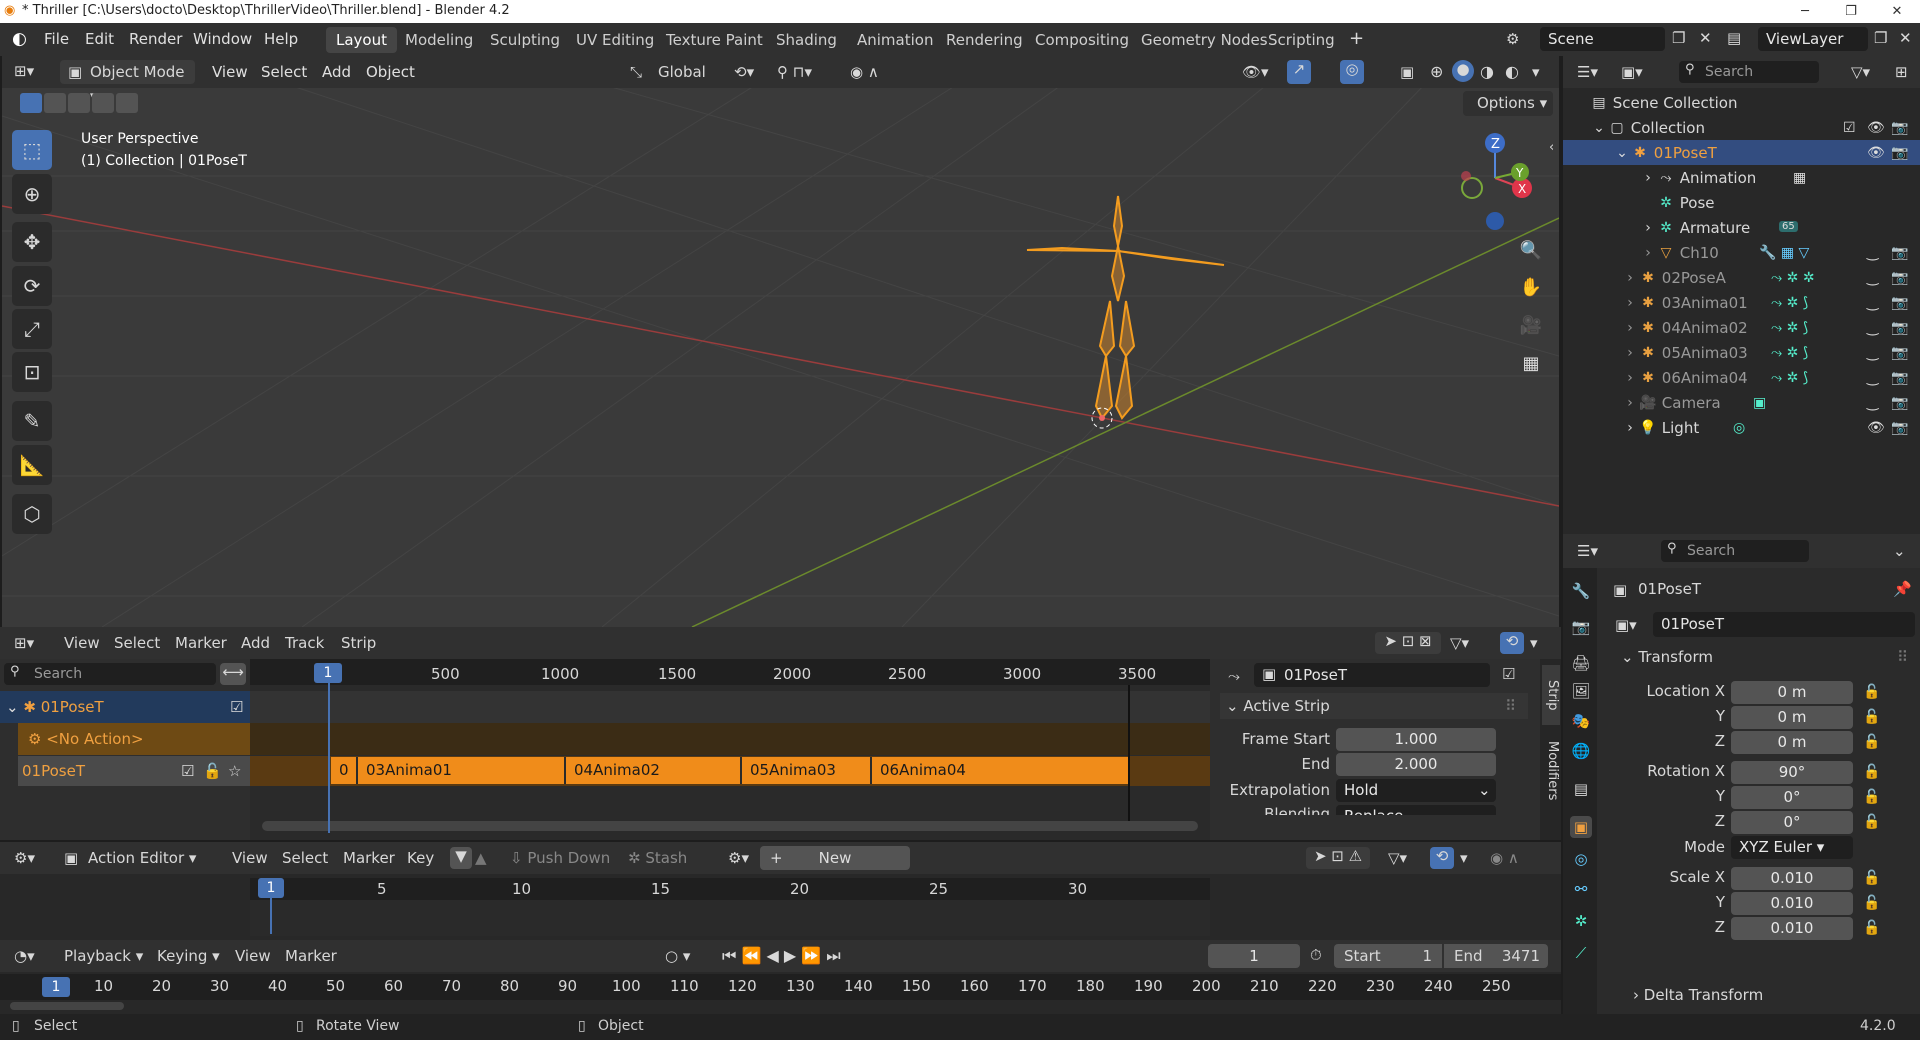 This screenshot has width=1920, height=1040. Describe the element at coordinates (1581, 591) in the screenshot. I see `tool-tab-icon: 🔧` at that location.